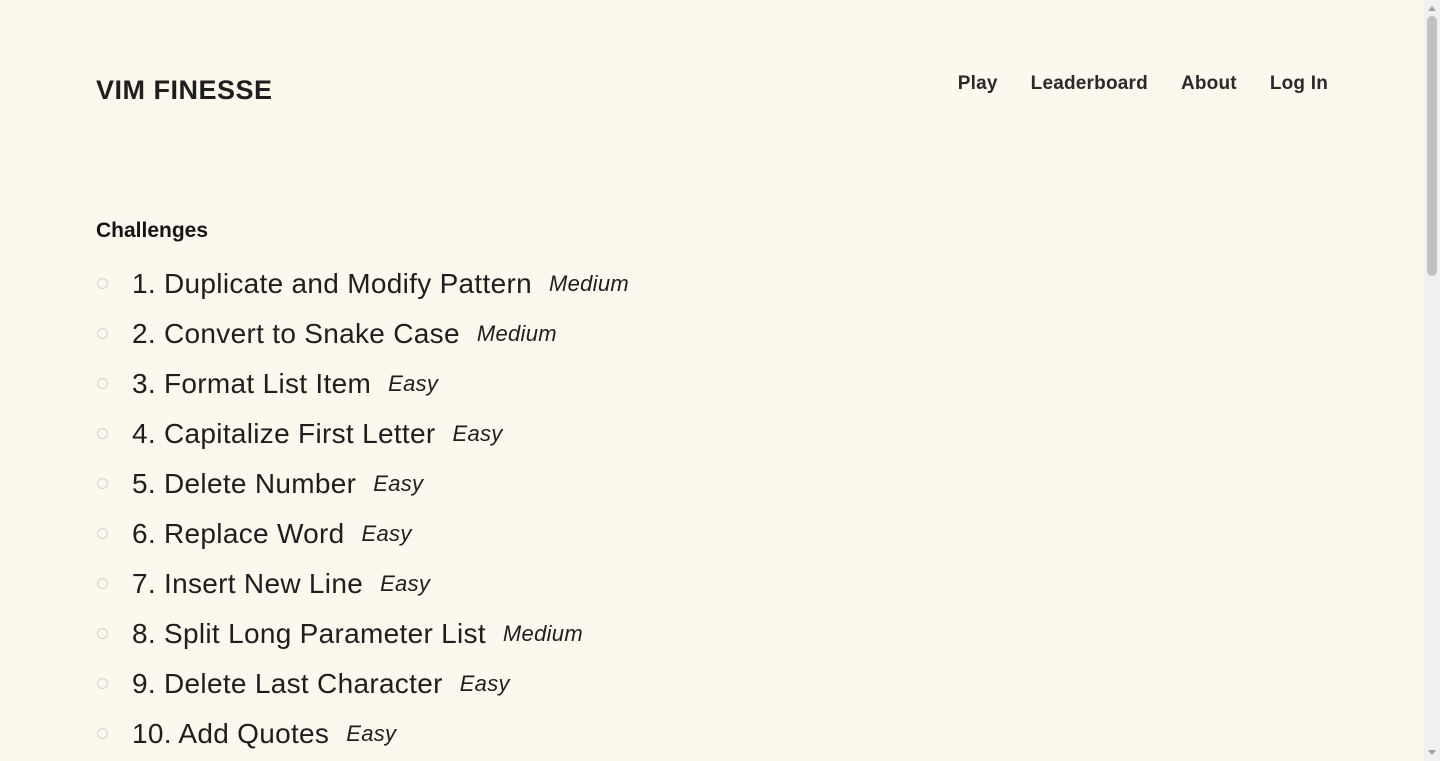 This screenshot has height=761, width=1440. What do you see at coordinates (283, 434) in the screenshot?
I see `challenge-link: 4. Capitalize First Letter` at bounding box center [283, 434].